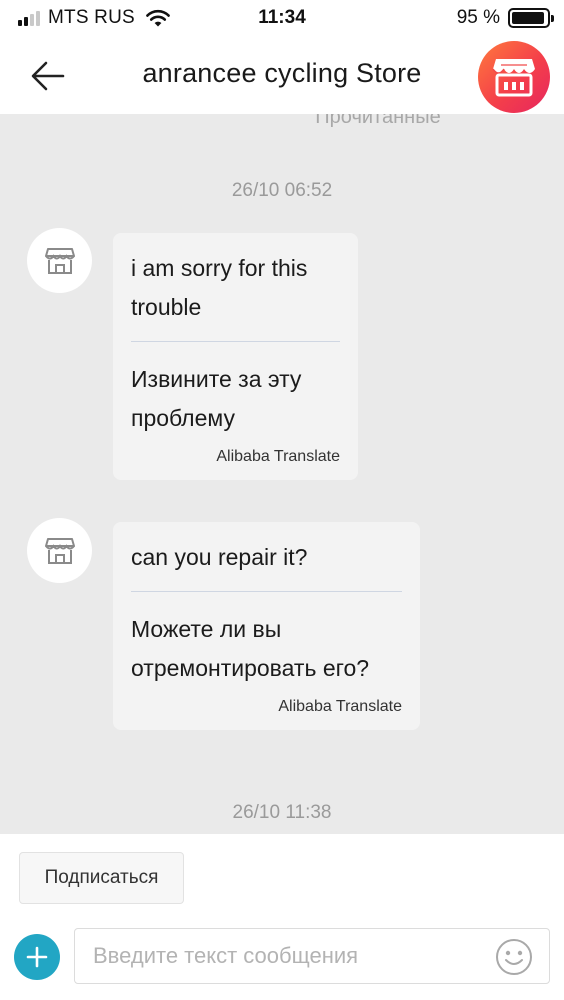 The image size is (564, 1000). What do you see at coordinates (275, 956) in the screenshot?
I see `message-input` at bounding box center [275, 956].